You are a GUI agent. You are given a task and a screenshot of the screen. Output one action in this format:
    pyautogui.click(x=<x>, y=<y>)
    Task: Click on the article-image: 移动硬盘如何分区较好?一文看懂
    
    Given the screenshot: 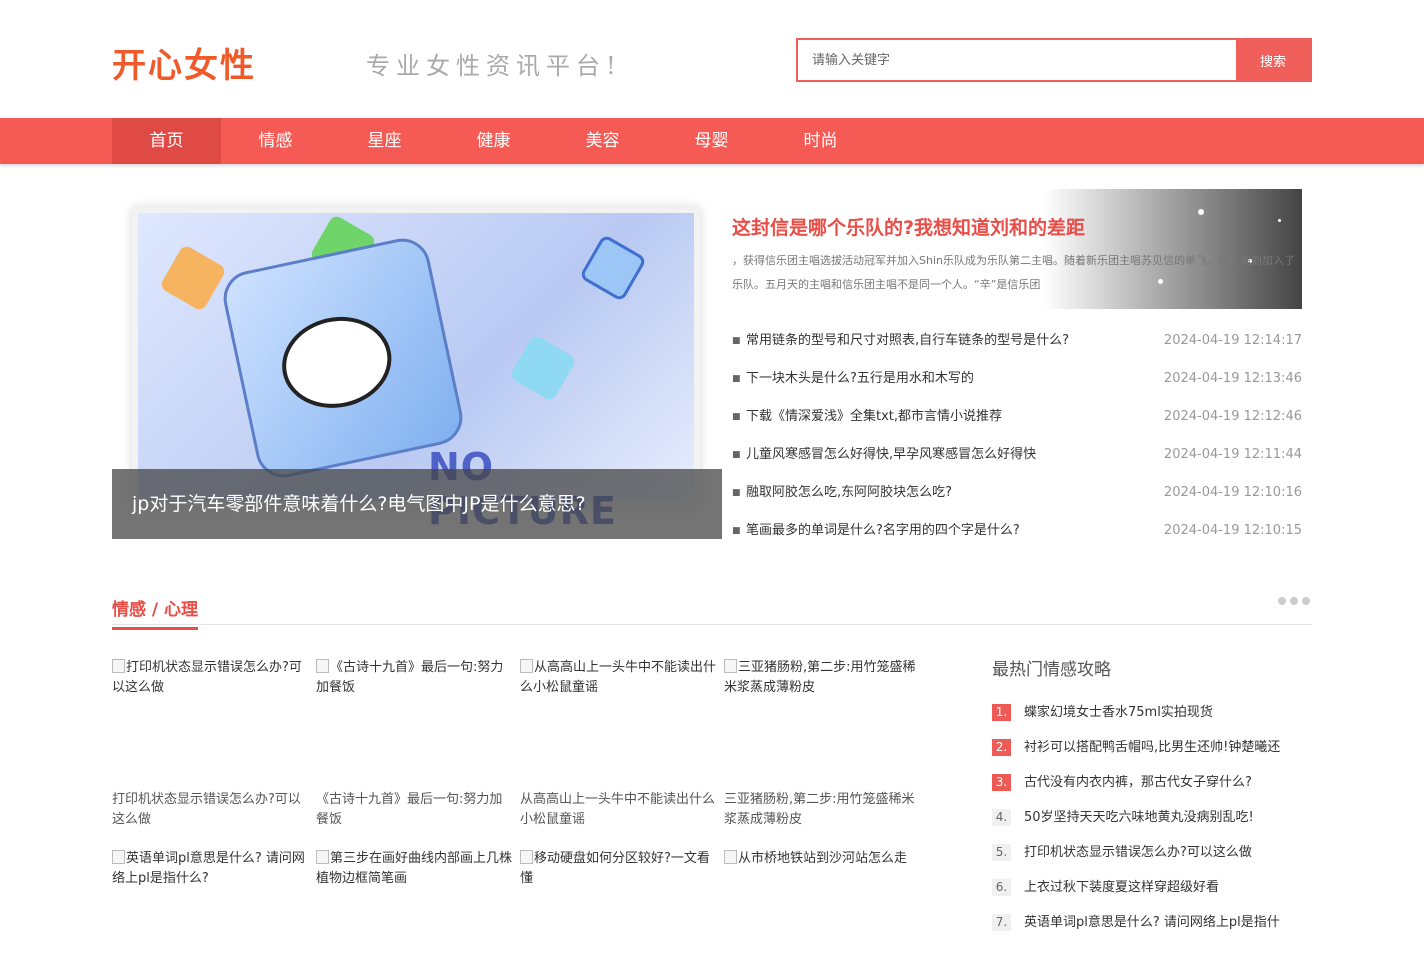 What is the action you would take?
    pyautogui.click(x=618, y=909)
    